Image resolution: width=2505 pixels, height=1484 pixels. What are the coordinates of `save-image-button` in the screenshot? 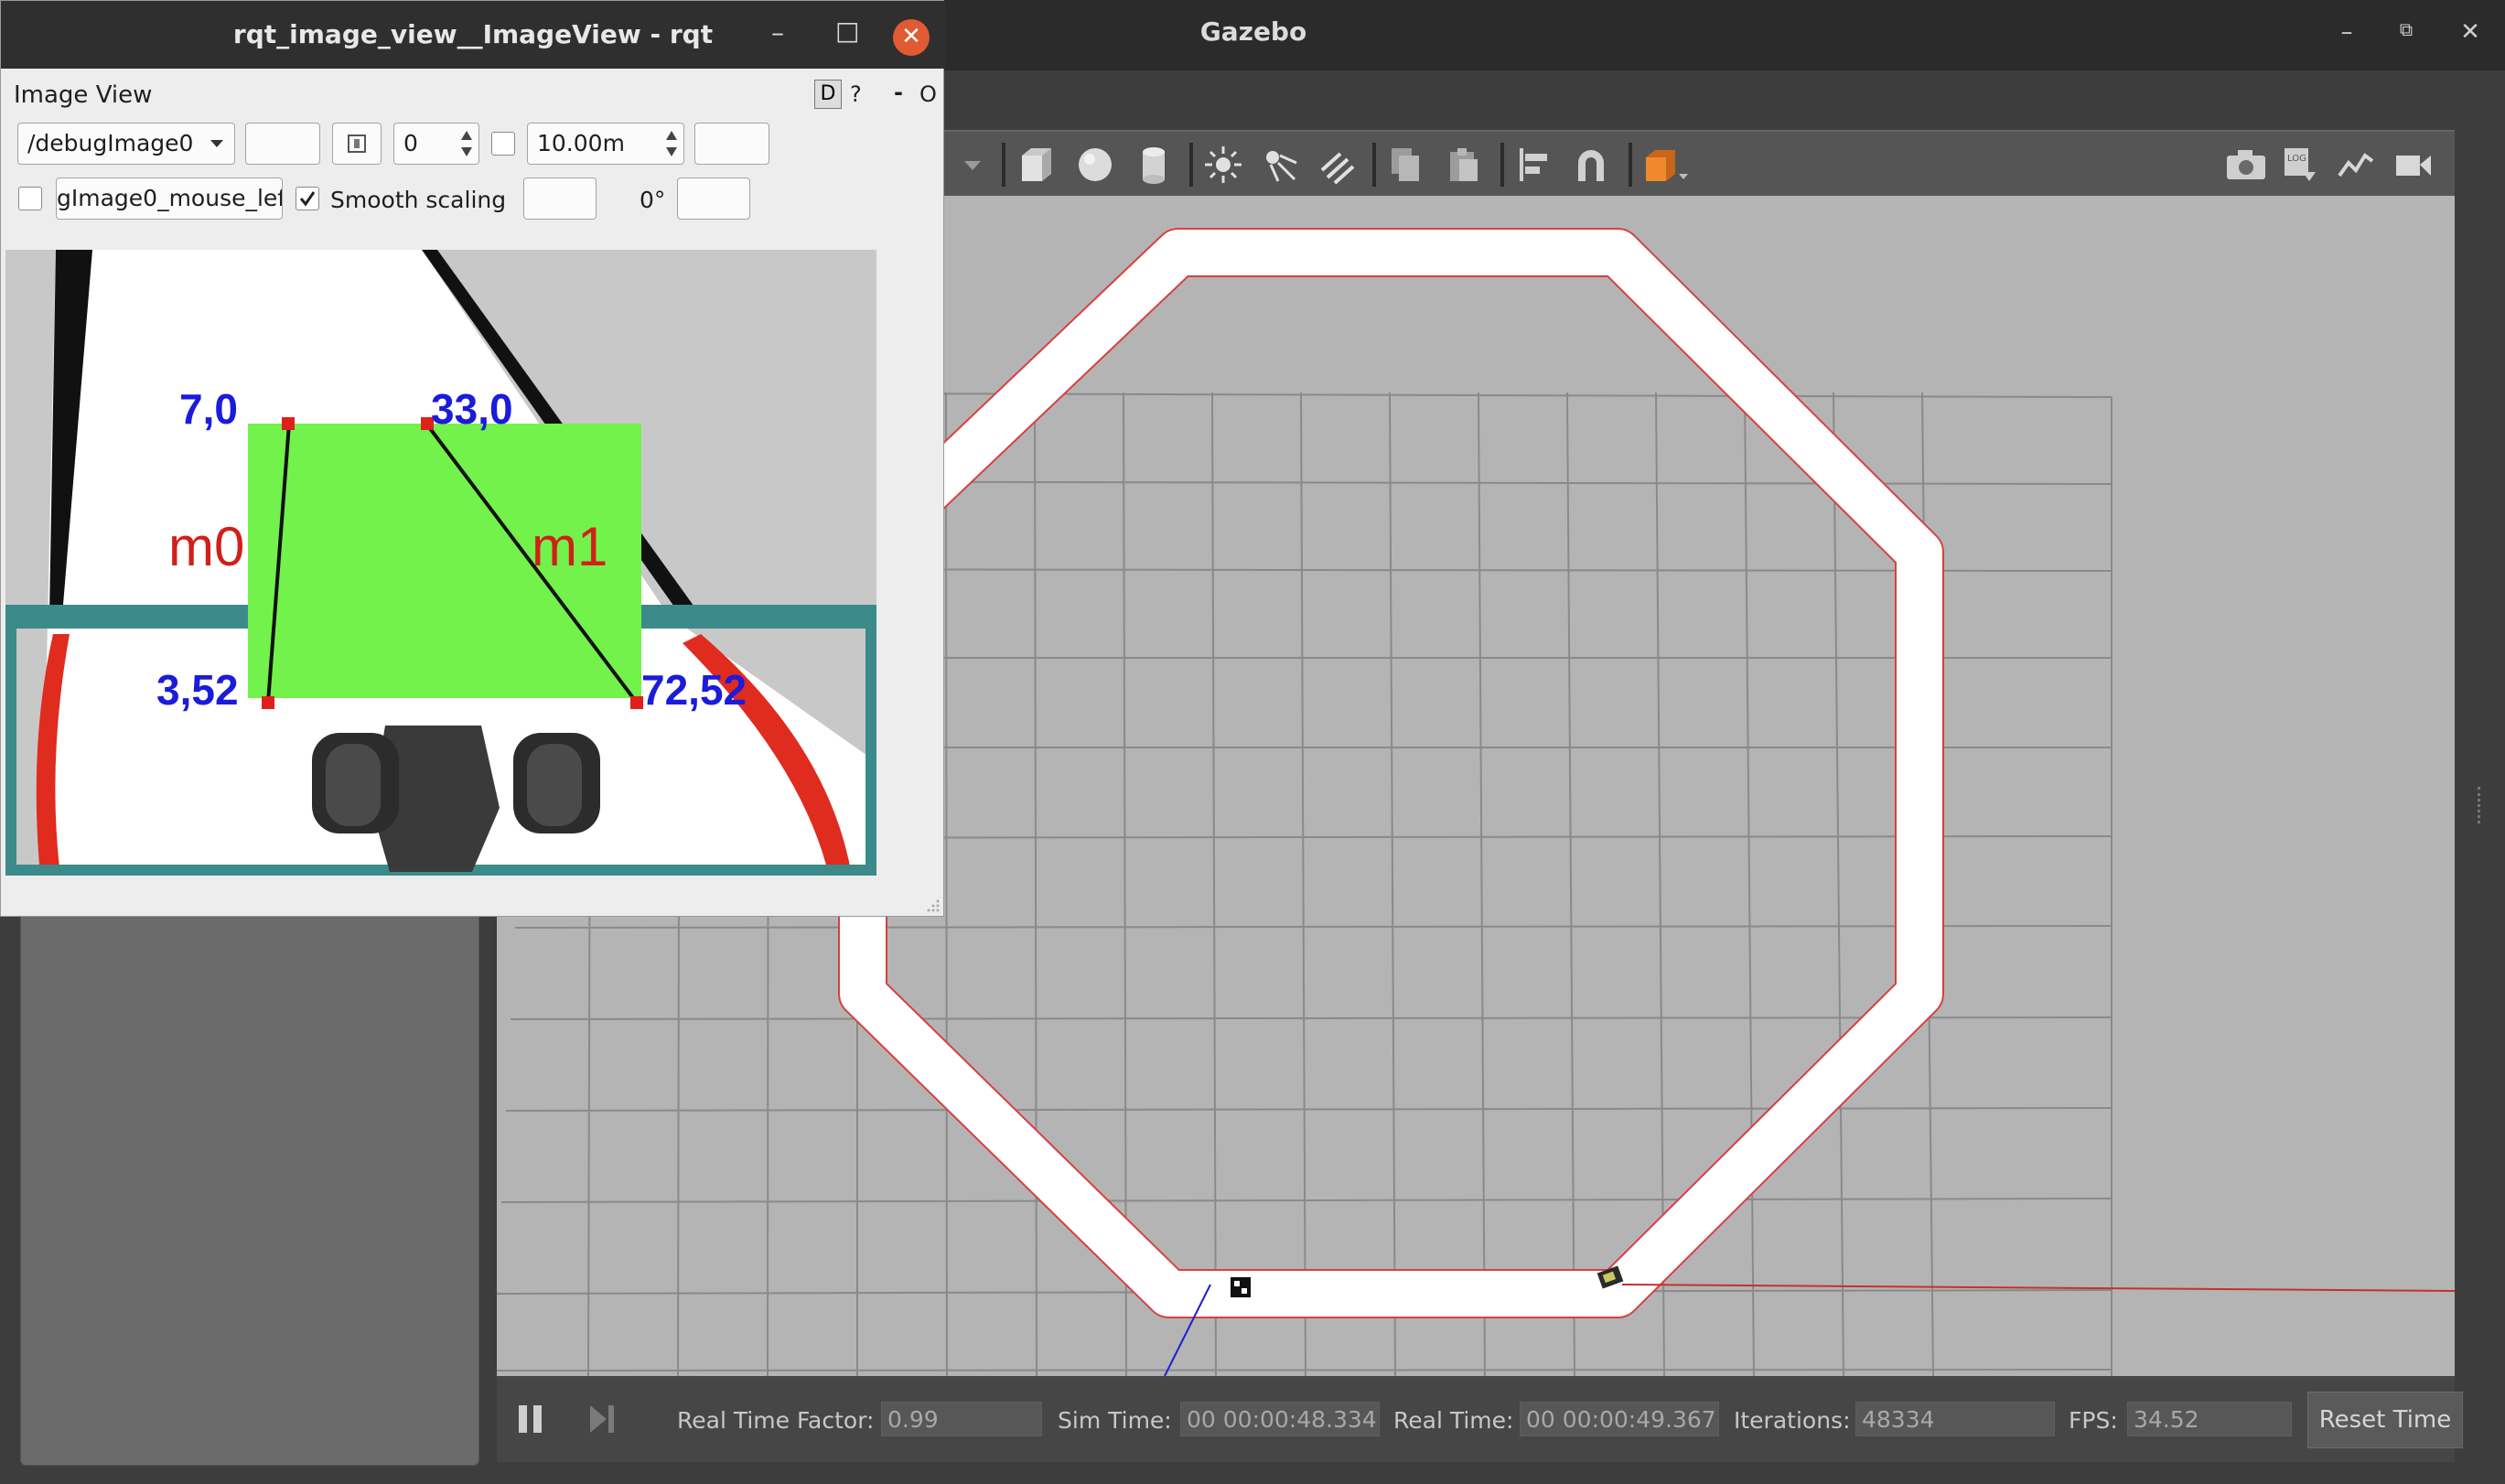 It's located at (731, 144).